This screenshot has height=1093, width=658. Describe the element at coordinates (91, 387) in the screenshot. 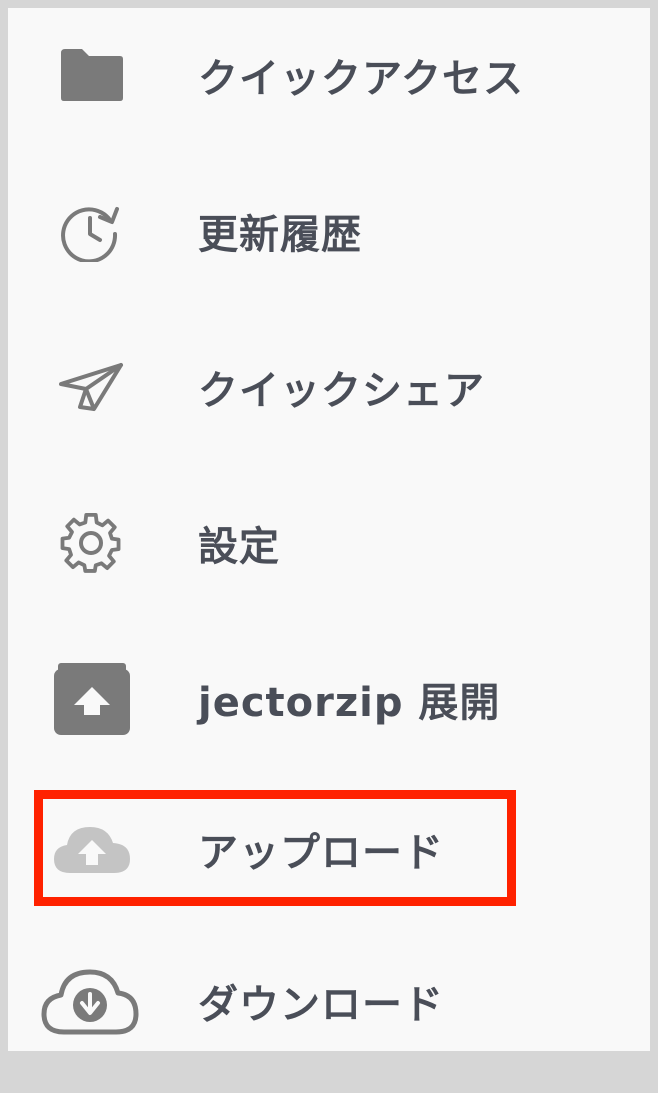

I see `paper-plane-icon` at that location.